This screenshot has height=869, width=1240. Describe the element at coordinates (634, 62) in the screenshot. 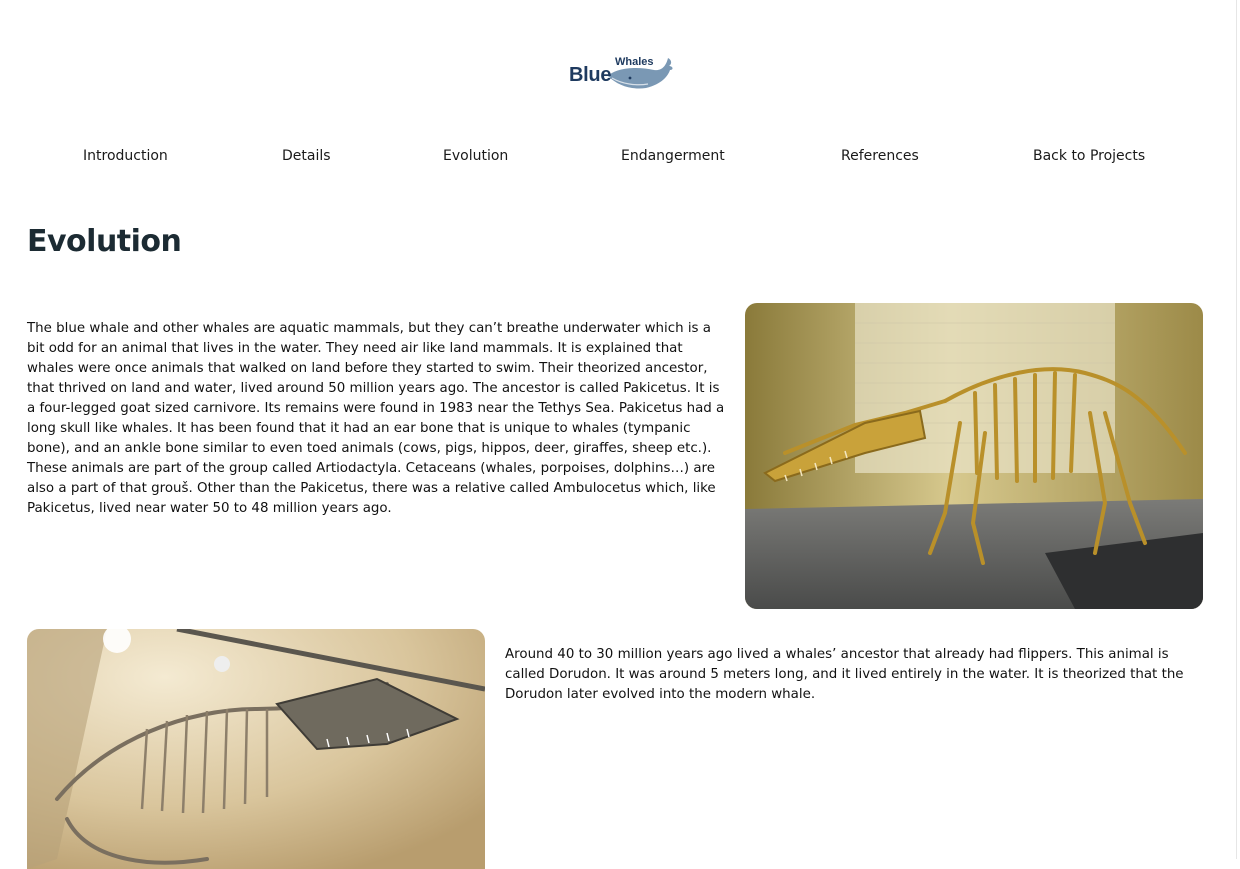

I see `logo-word-whales: Whales` at that location.